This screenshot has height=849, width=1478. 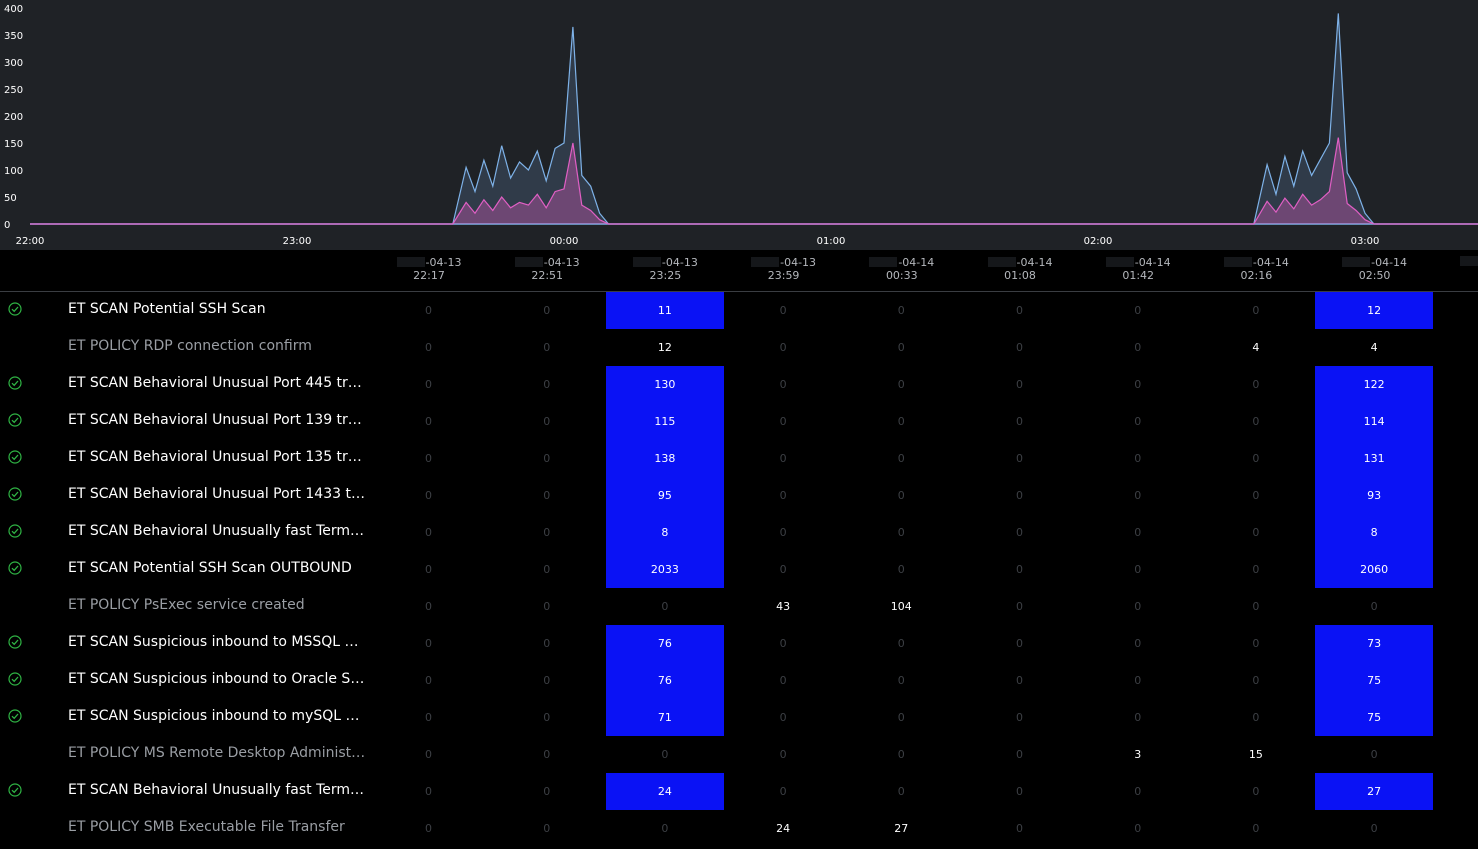 I want to click on table-cell: 15, so click(x=1256, y=754).